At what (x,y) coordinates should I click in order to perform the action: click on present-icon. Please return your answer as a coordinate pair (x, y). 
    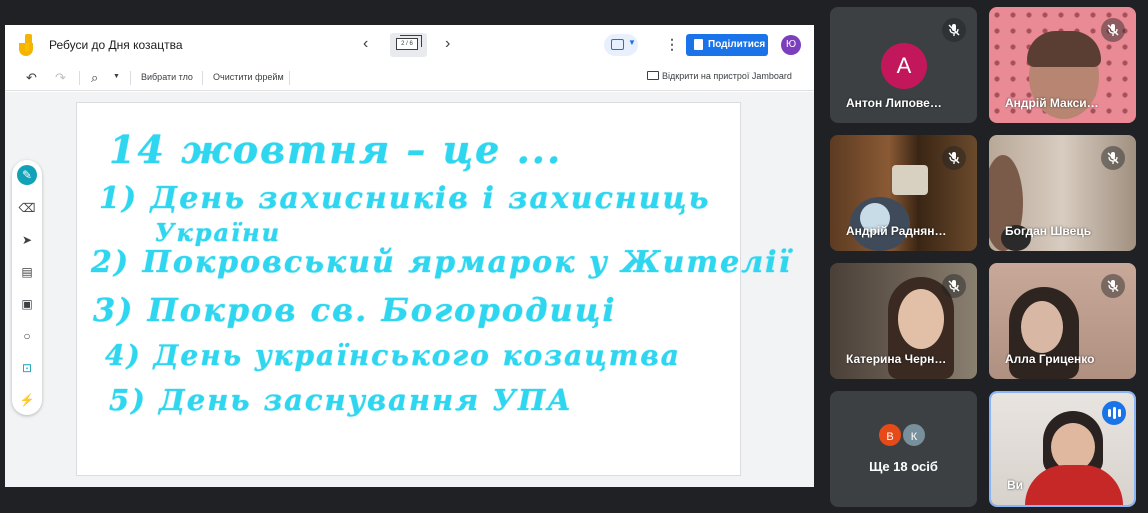
    Looking at the image, I should click on (617, 44).